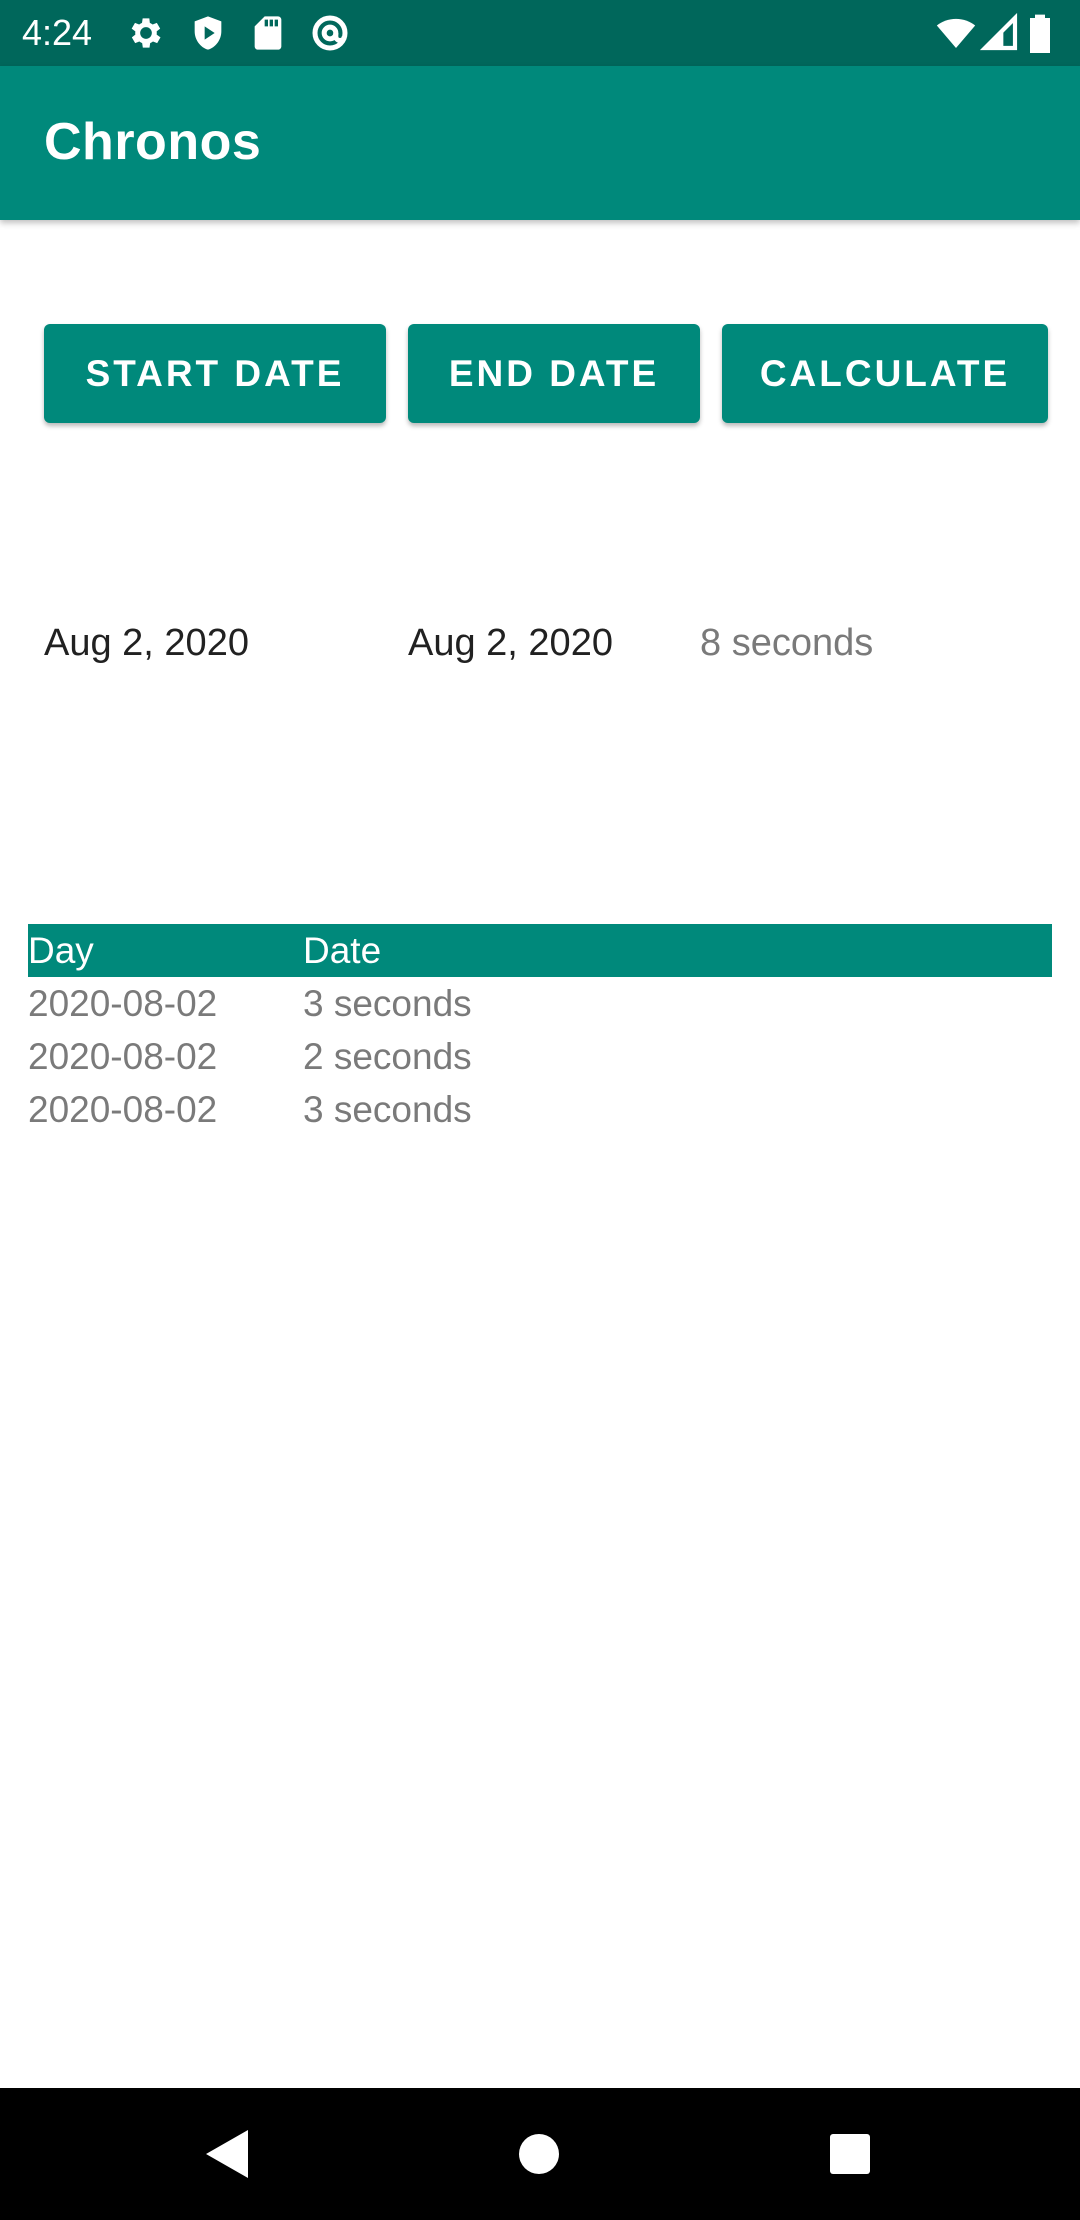  I want to click on battery-icon, so click(1043, 33).